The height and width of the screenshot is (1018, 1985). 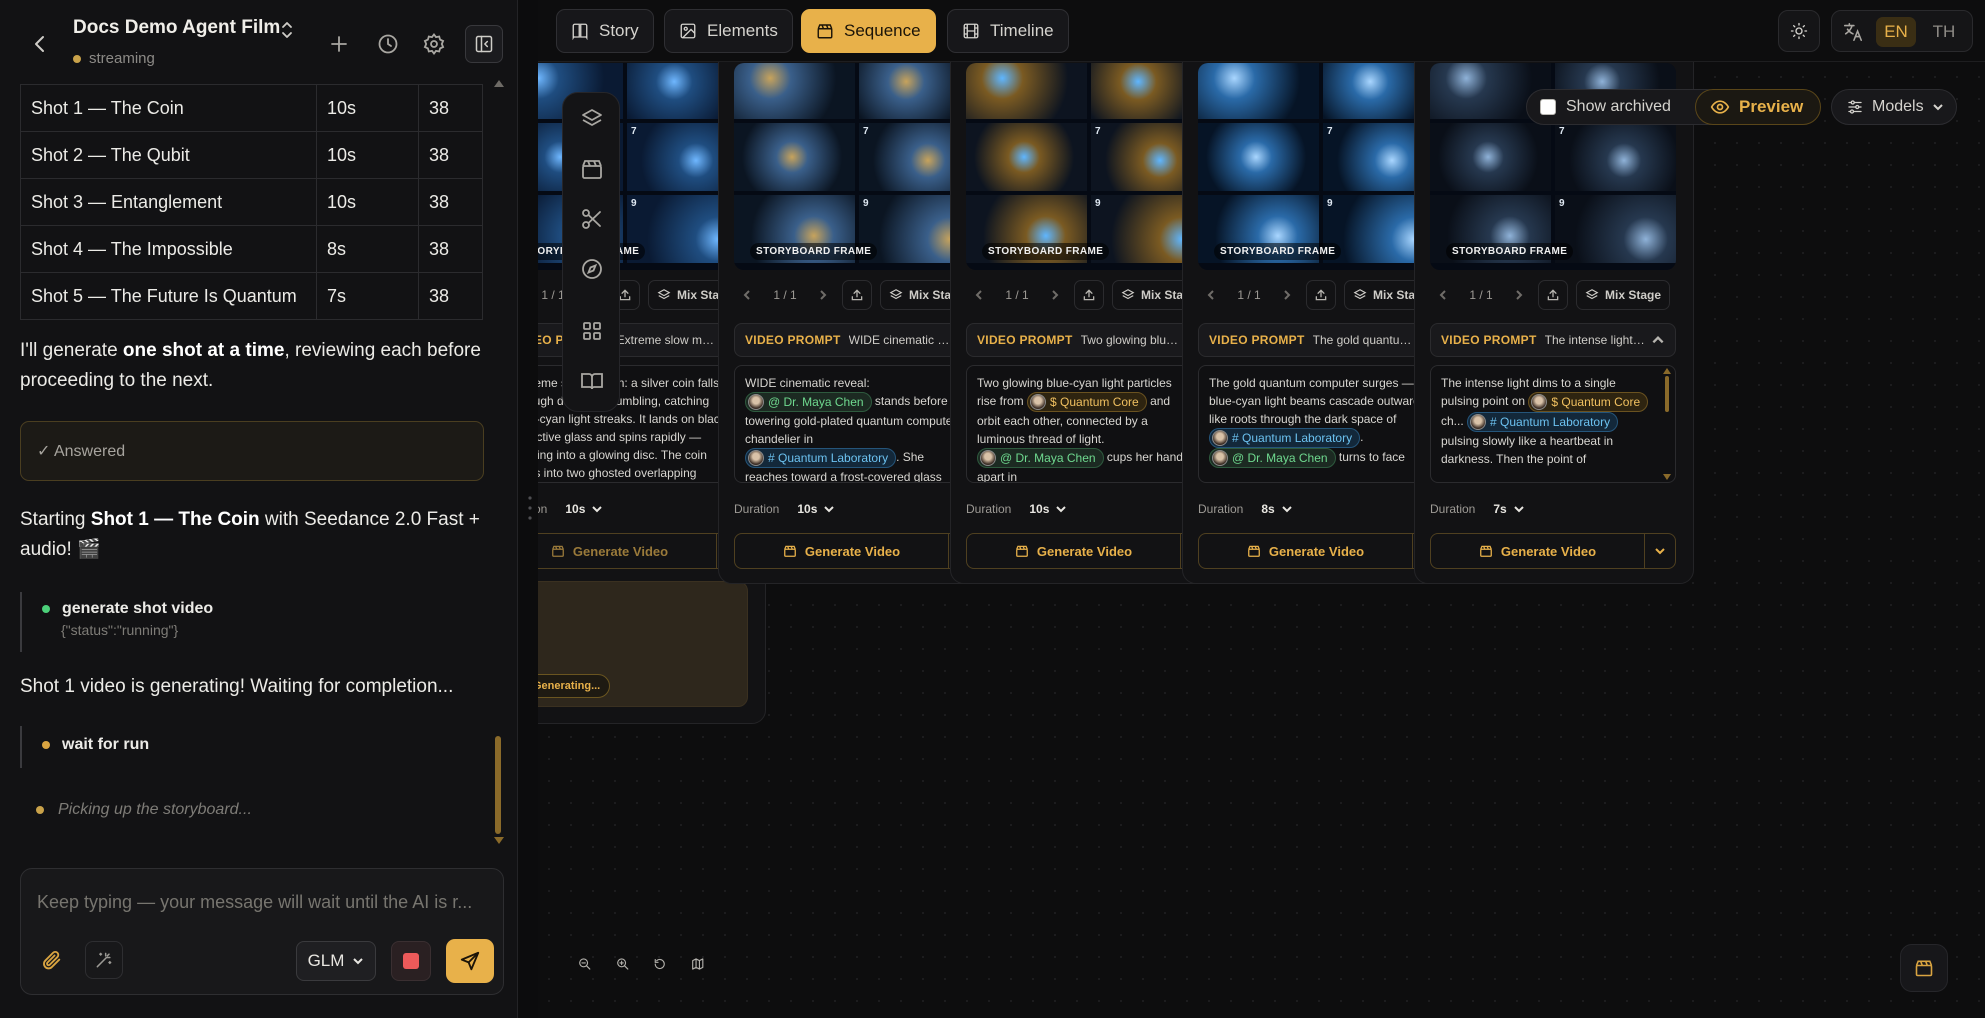 What do you see at coordinates (470, 961) in the screenshot?
I see `send-icon` at bounding box center [470, 961].